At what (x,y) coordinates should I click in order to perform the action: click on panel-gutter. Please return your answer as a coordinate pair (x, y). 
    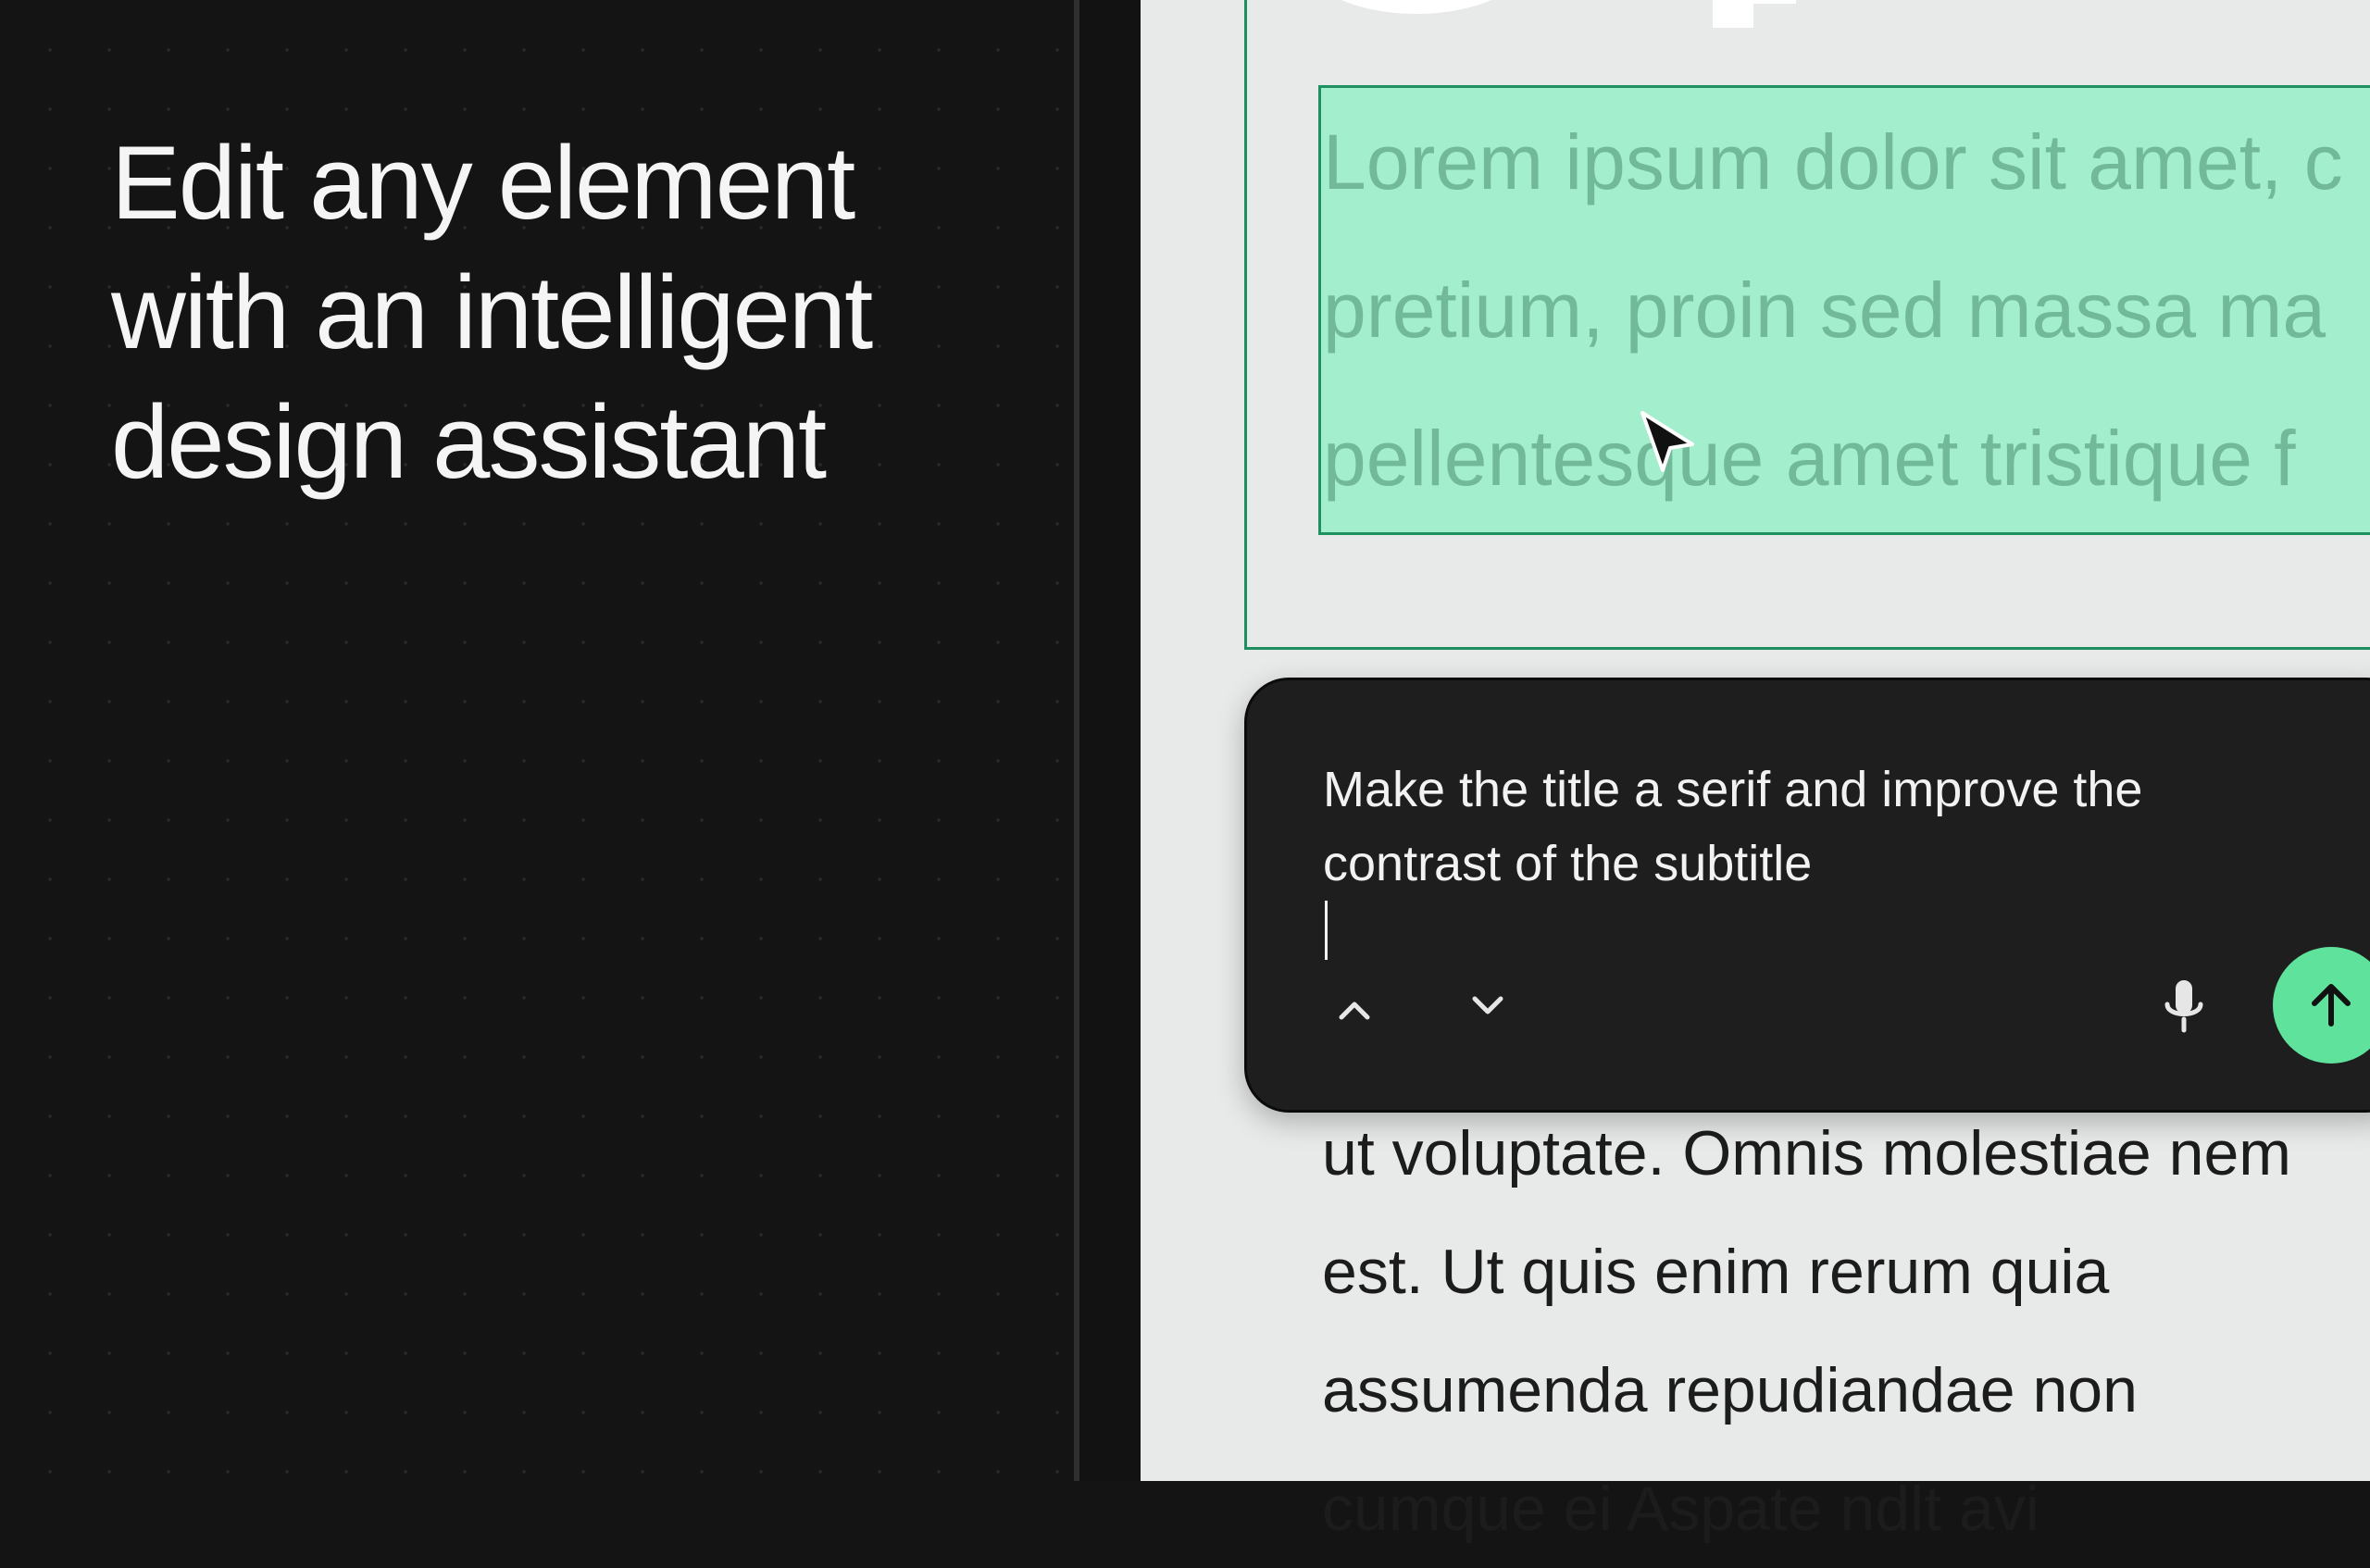
    Looking at the image, I should click on (1110, 740).